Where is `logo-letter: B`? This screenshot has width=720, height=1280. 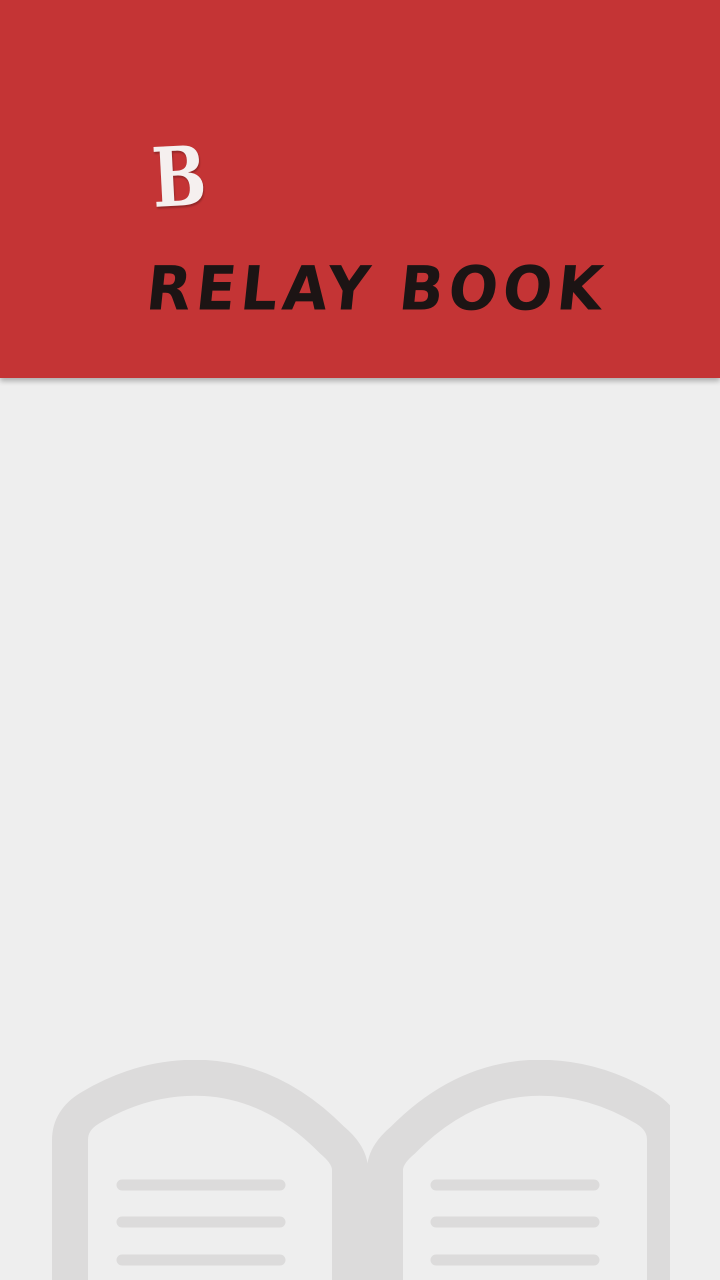
logo-letter: B is located at coordinates (179, 177).